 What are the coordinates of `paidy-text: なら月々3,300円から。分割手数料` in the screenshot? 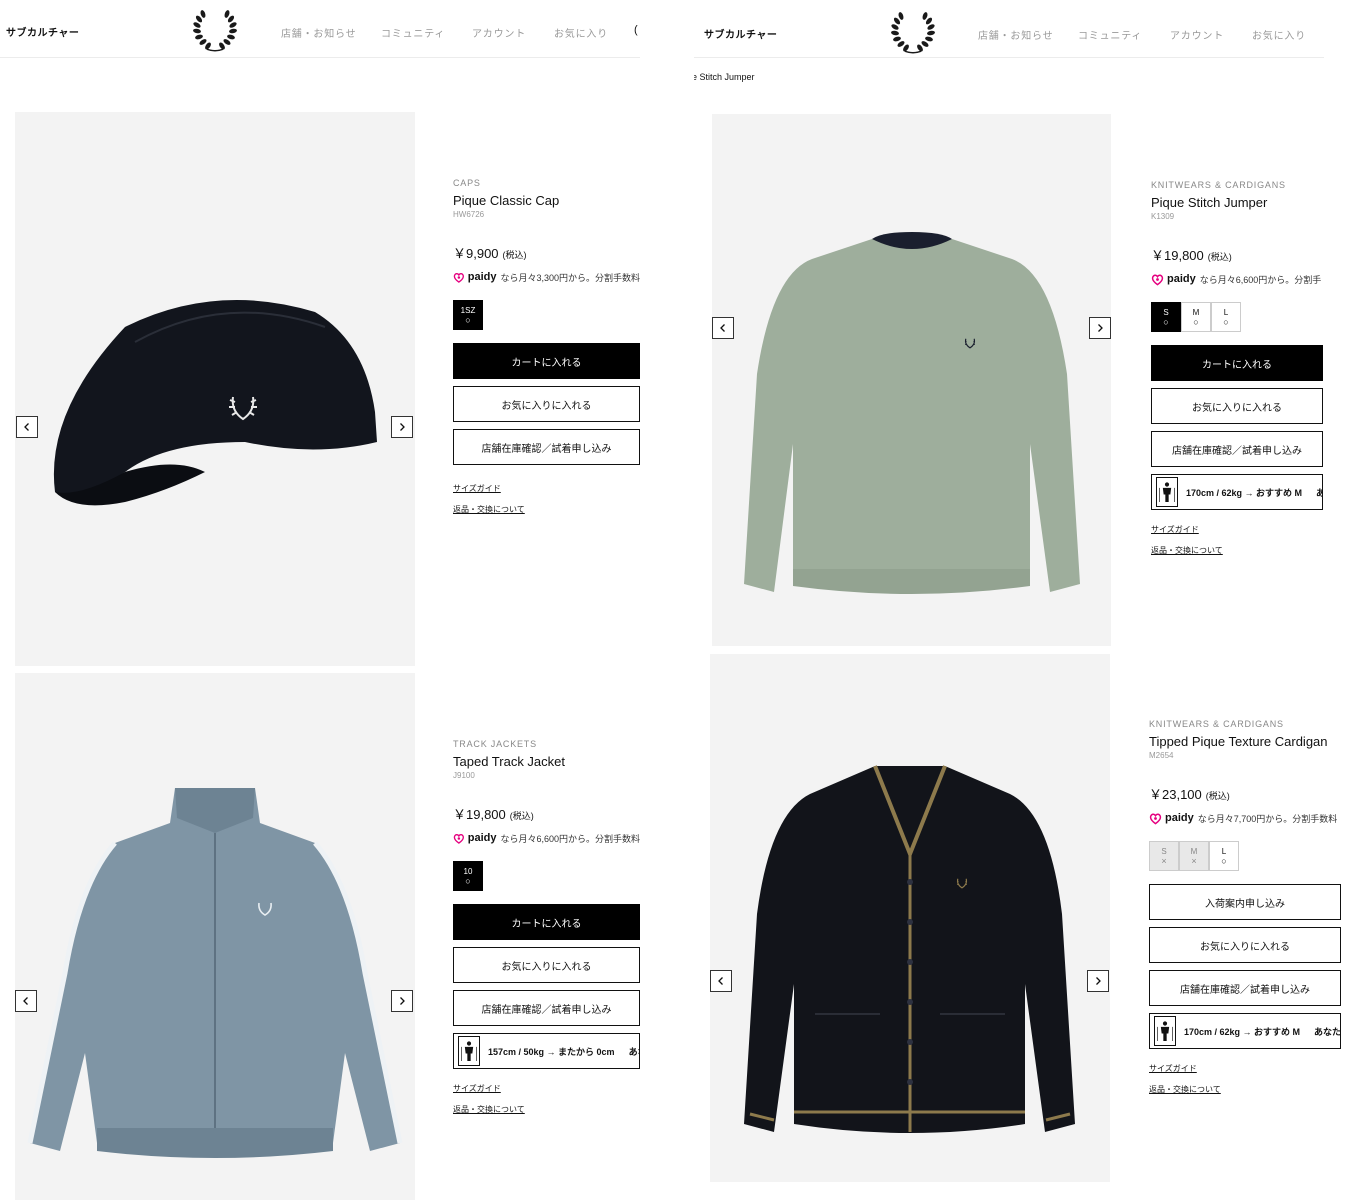 It's located at (570, 277).